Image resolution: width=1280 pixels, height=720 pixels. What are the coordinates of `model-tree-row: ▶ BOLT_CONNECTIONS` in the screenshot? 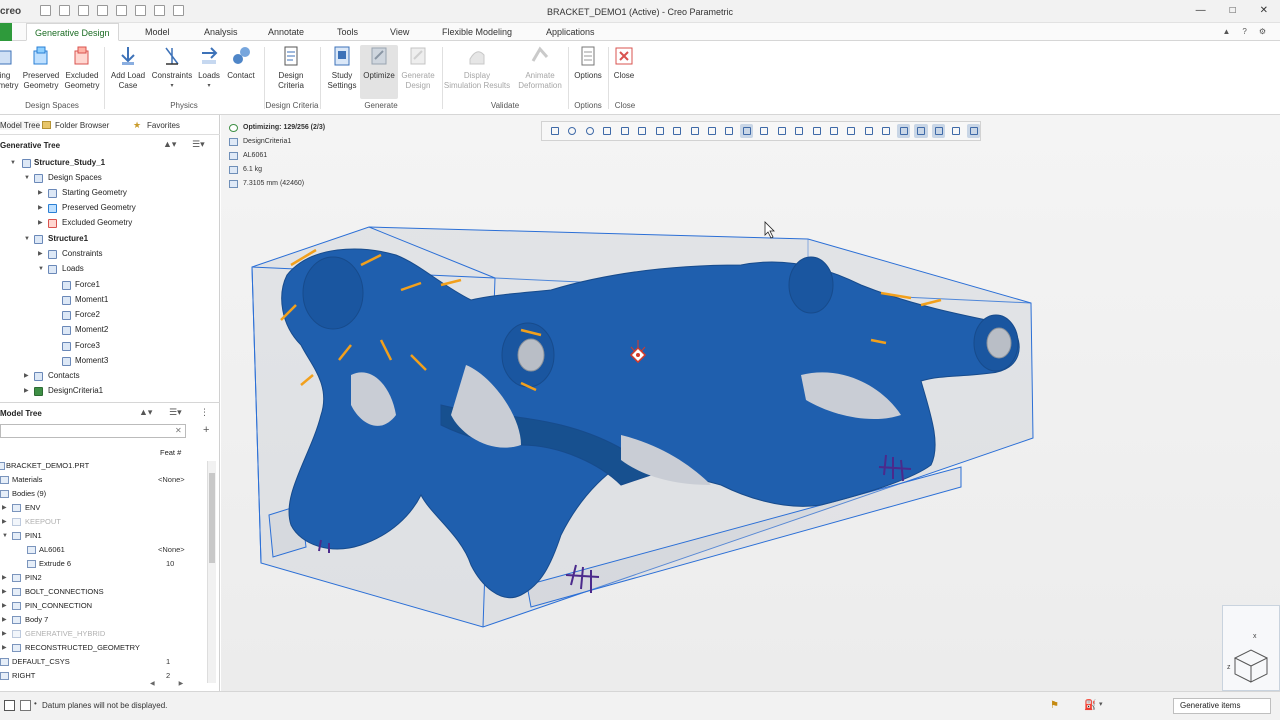 It's located at (104, 592).